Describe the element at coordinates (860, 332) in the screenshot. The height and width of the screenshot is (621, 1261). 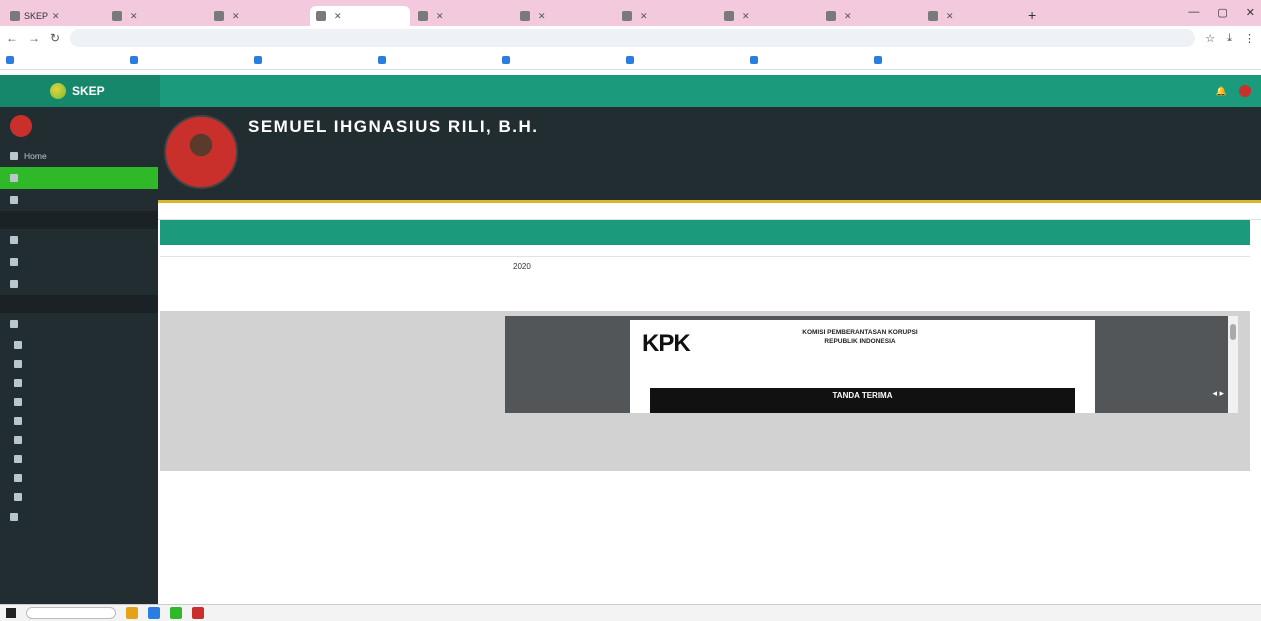
I see `org-line: KOMISI PEMBERANTASAN KORUPSI` at that location.